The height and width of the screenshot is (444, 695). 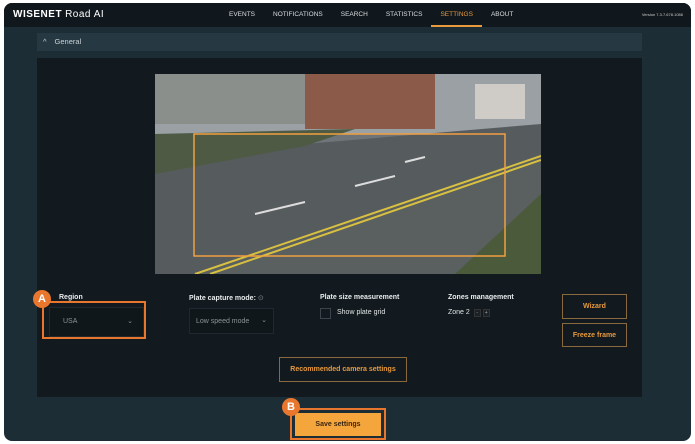 I want to click on logo: WISENET Road AI, so click(x=58, y=14).